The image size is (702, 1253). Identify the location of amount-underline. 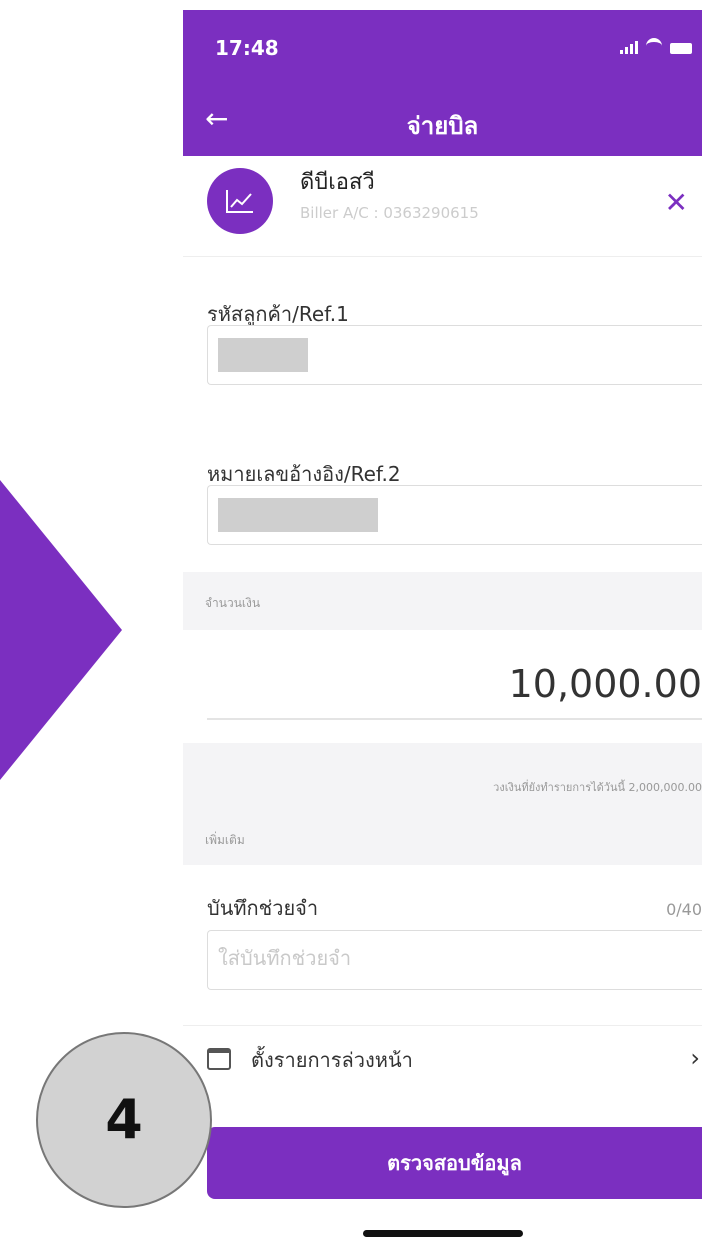
(454, 719).